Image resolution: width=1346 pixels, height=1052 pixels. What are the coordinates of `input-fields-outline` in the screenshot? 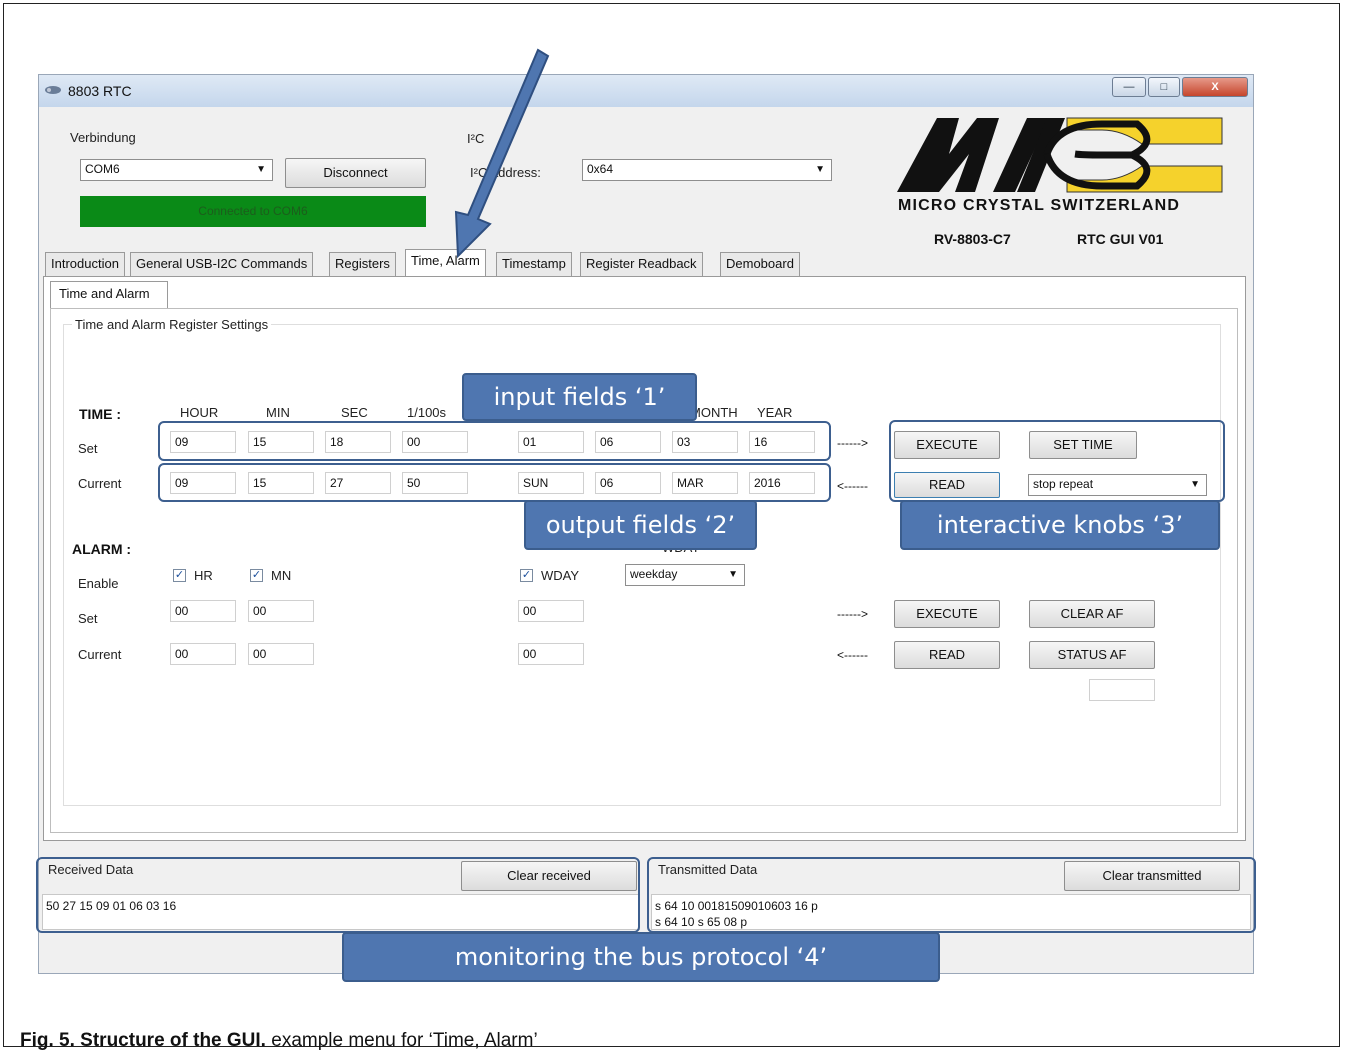 It's located at (494, 441).